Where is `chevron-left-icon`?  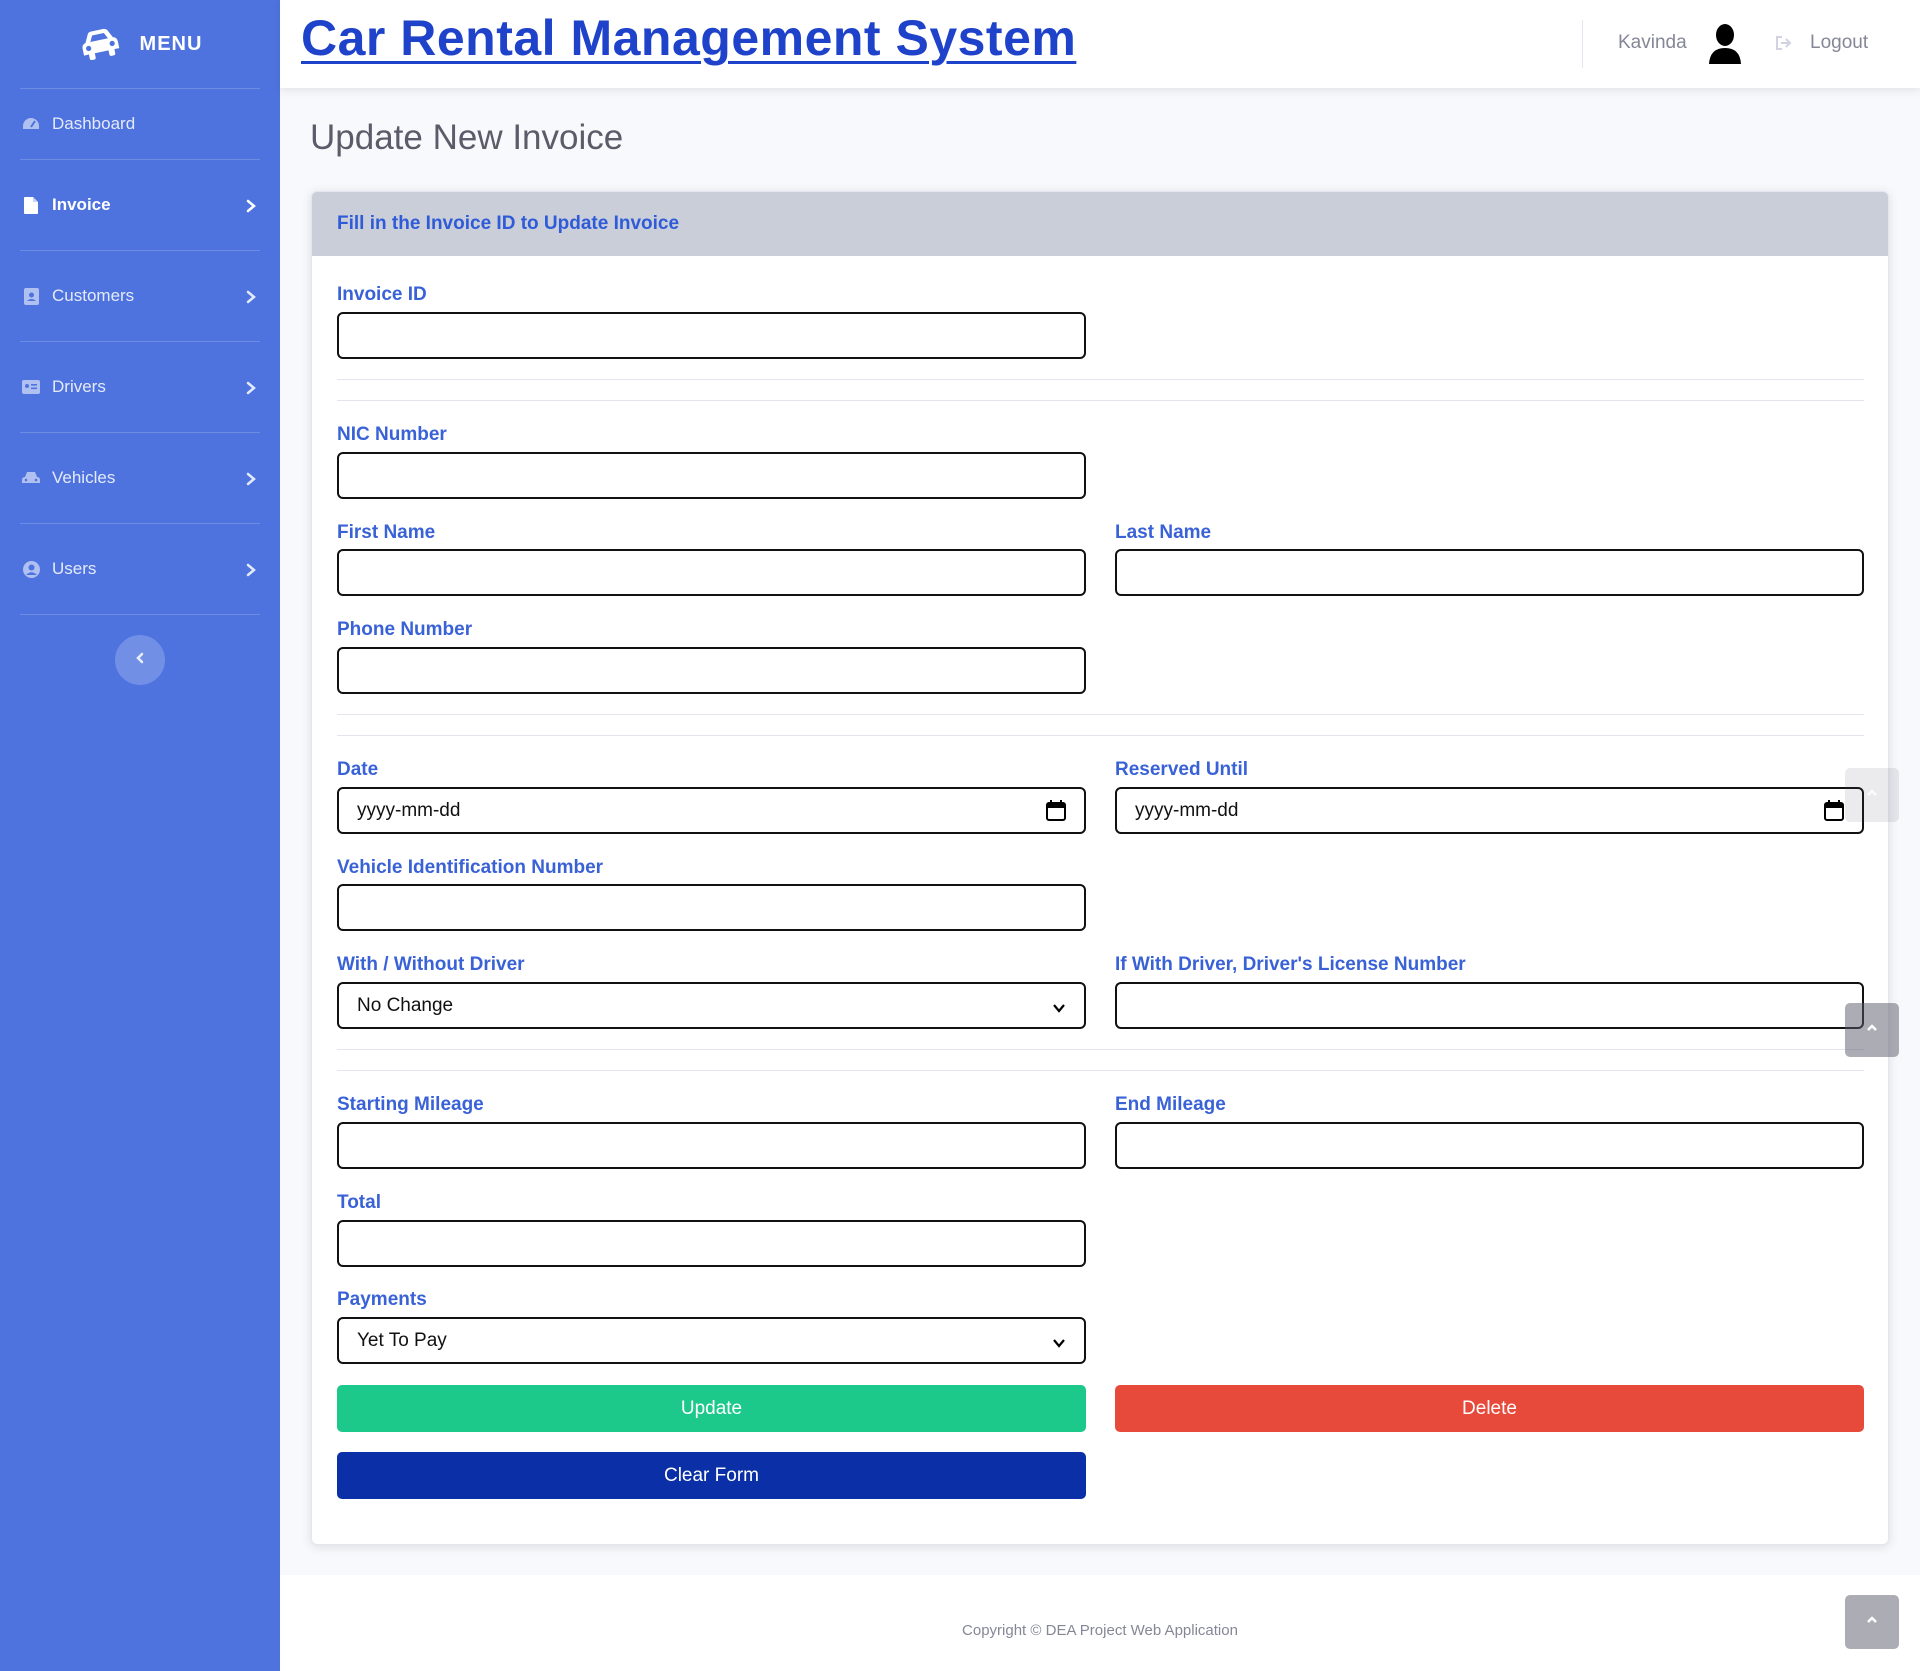
chevron-left-icon is located at coordinates (140, 660).